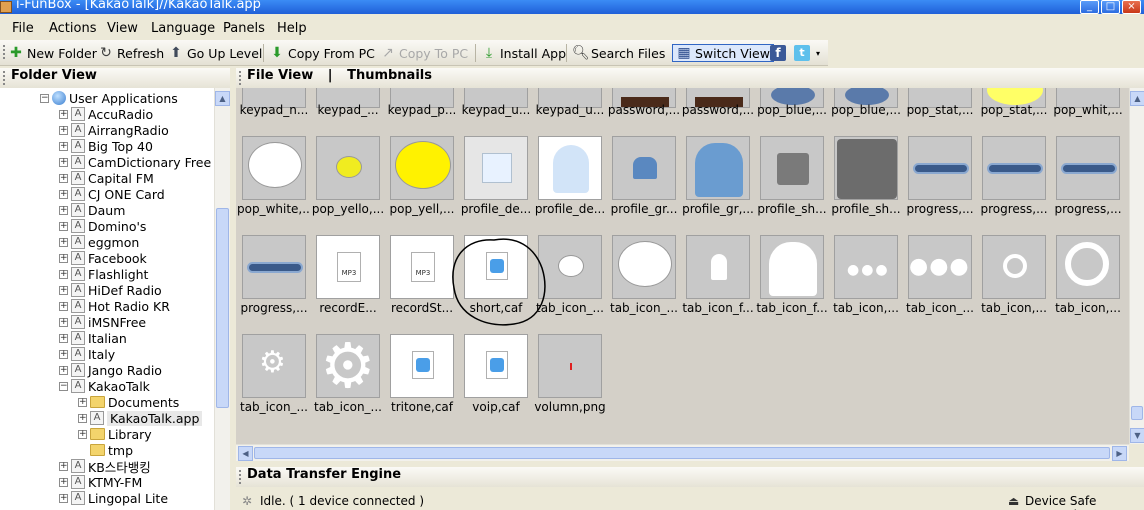 The image size is (1144, 510). What do you see at coordinates (618, 53) in the screenshot?
I see `search-files-button: 🔍︎ Search Files` at bounding box center [618, 53].